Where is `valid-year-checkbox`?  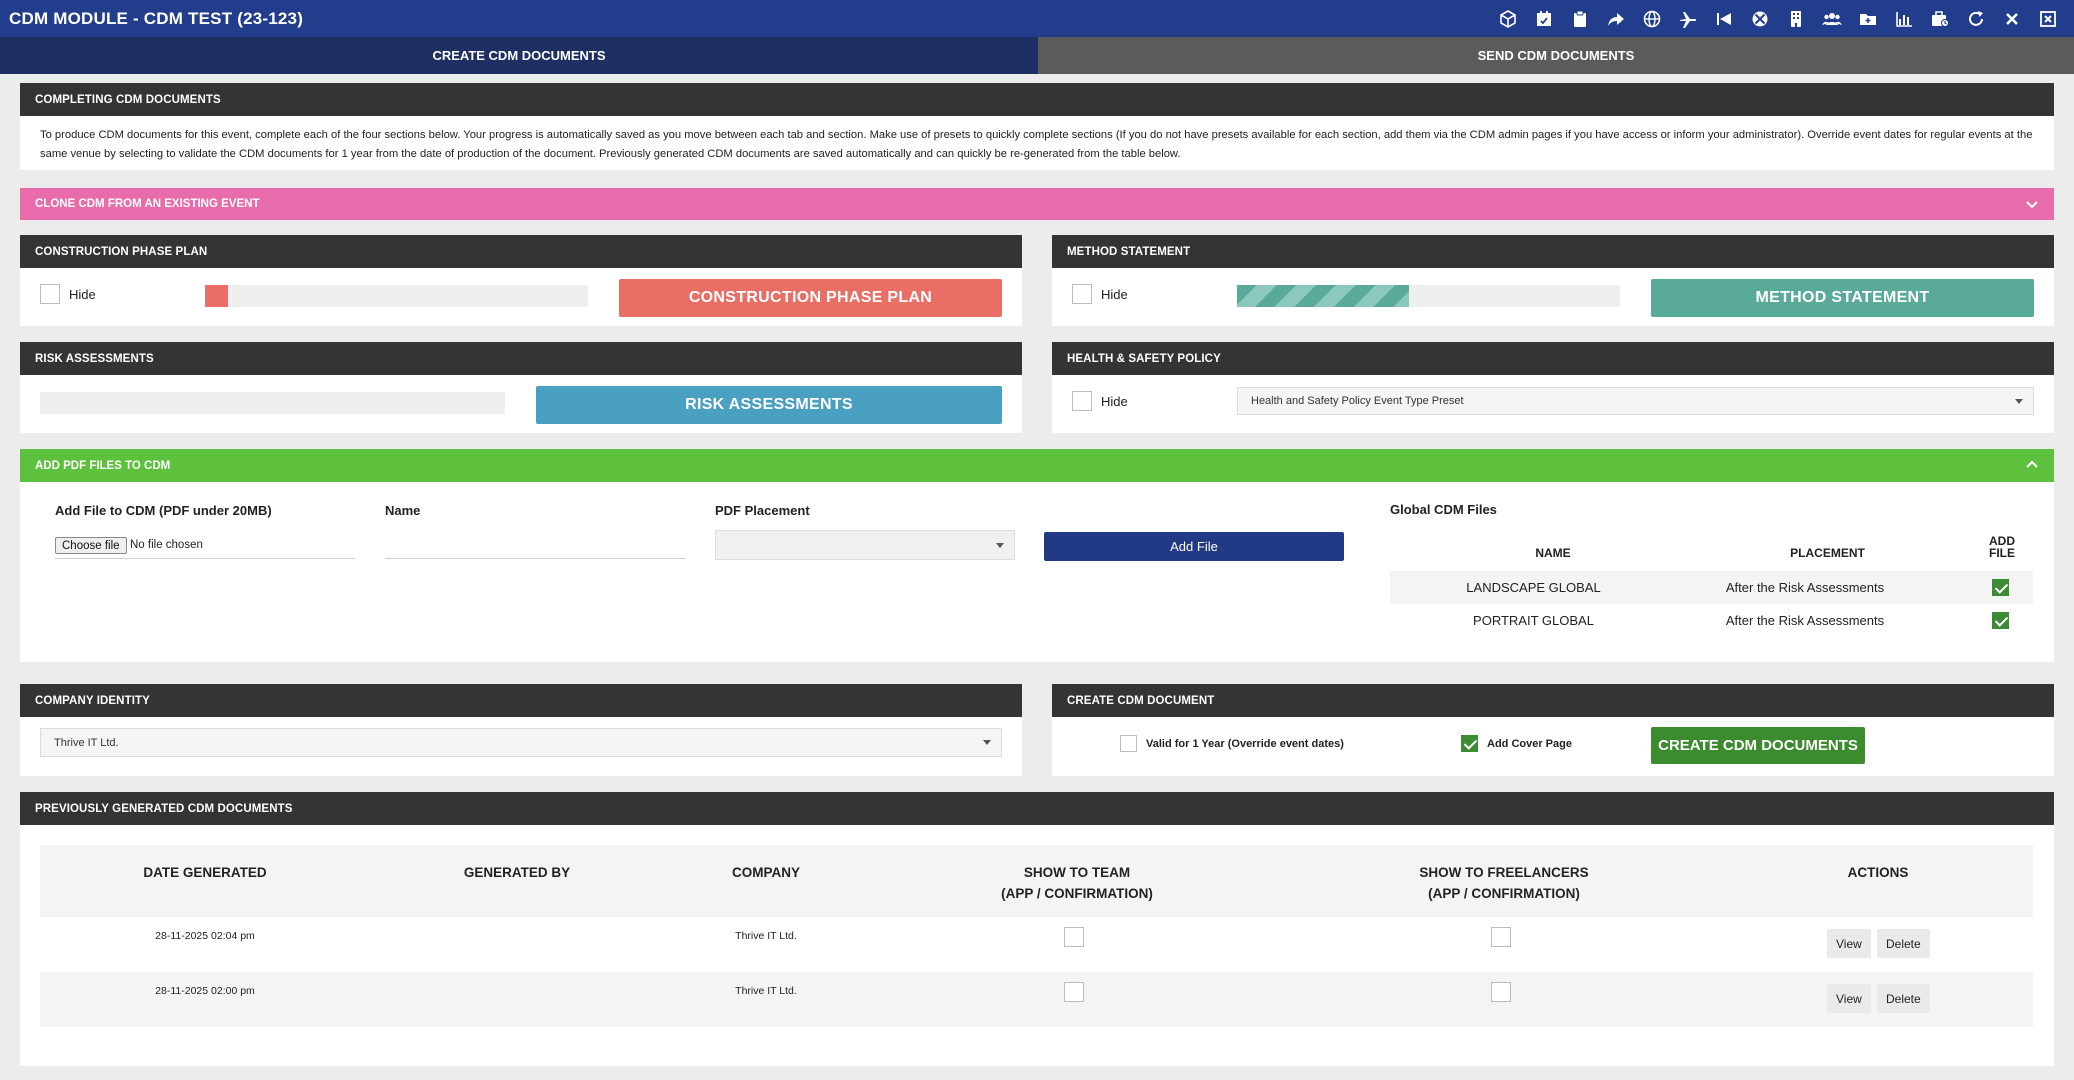 valid-year-checkbox is located at coordinates (1128, 743).